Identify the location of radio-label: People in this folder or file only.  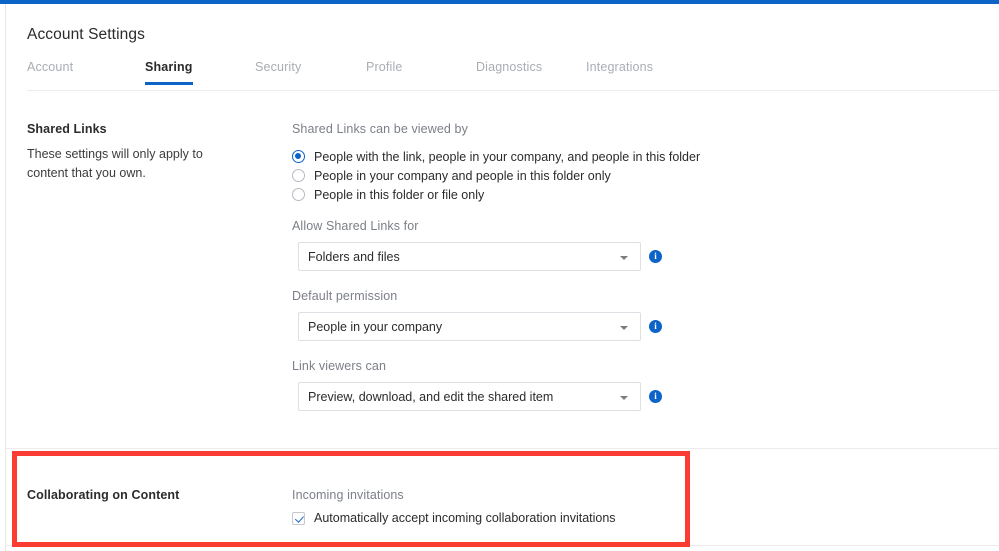
(399, 194).